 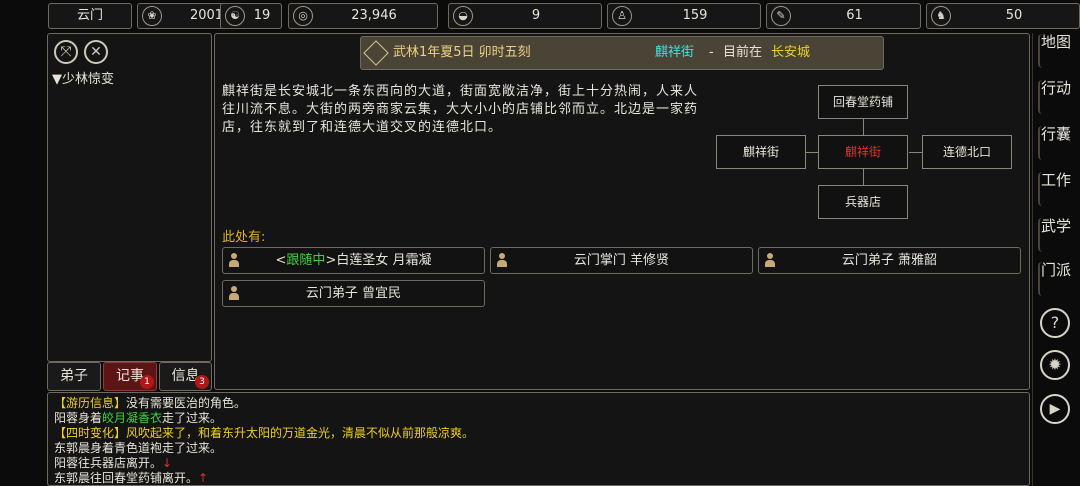 What do you see at coordinates (108, 463) in the screenshot?
I see `log-text: 阳蓉往兵器店离开。` at bounding box center [108, 463].